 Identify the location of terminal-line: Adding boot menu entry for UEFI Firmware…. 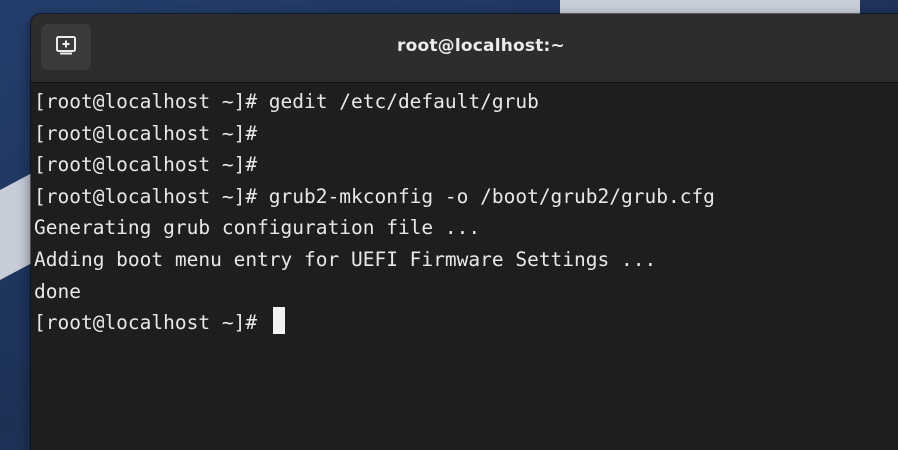
(345, 259).